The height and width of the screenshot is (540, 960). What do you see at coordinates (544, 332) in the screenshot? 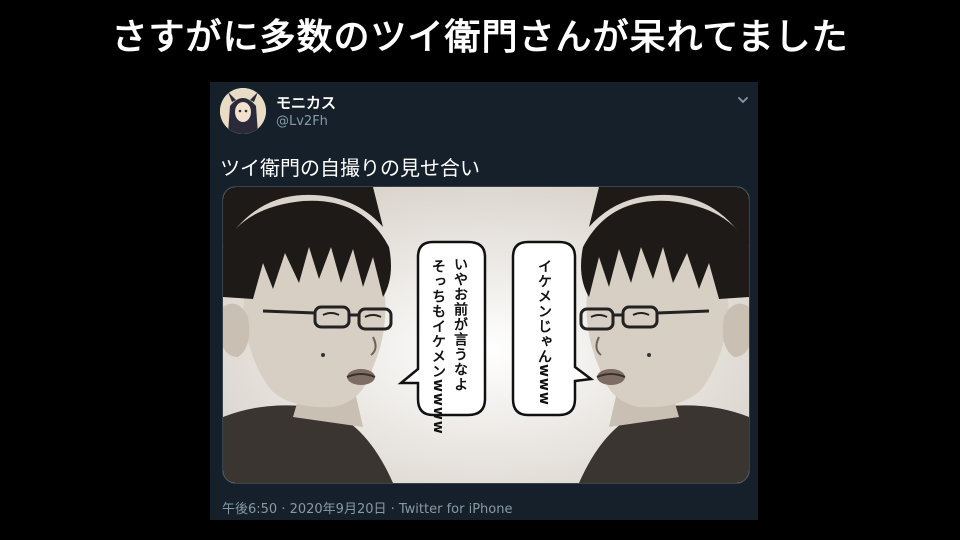
I see `right-bubble-text: イケメンじゃんwww` at bounding box center [544, 332].